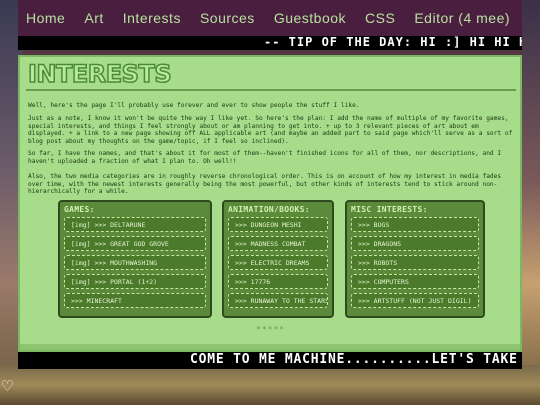 This screenshot has width=540, height=405. Describe the element at coordinates (269, 209) in the screenshot. I see `animation-books-column-title: ANIMATION/BOOKS:` at that location.